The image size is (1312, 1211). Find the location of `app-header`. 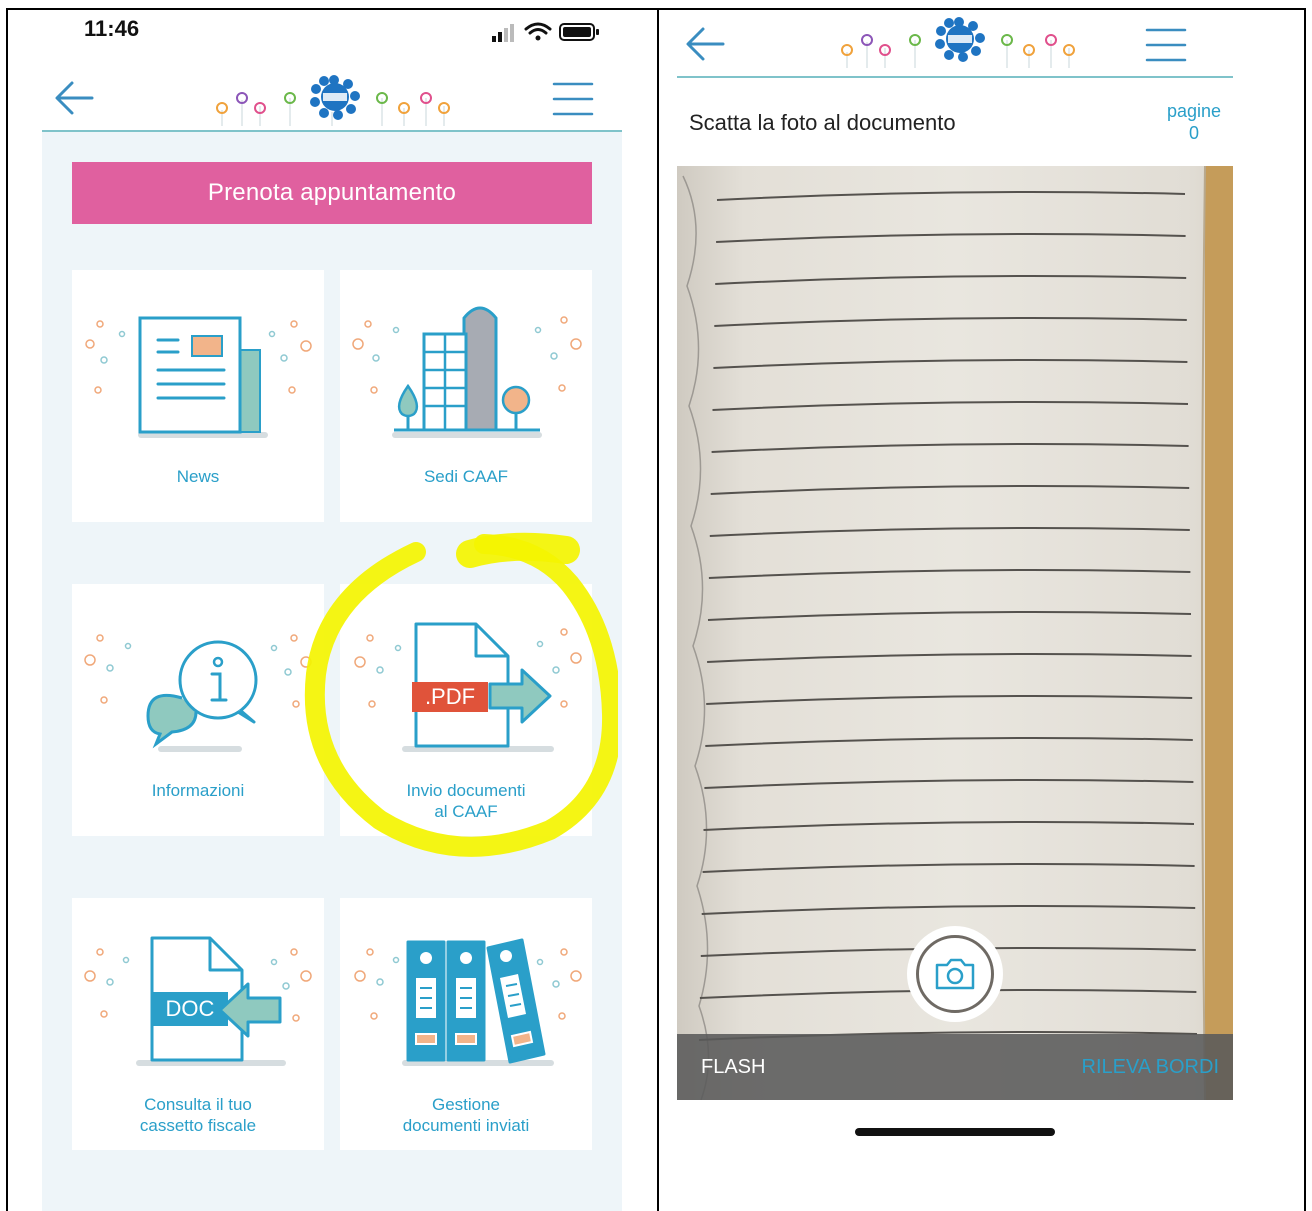

app-header is located at coordinates (332, 99).